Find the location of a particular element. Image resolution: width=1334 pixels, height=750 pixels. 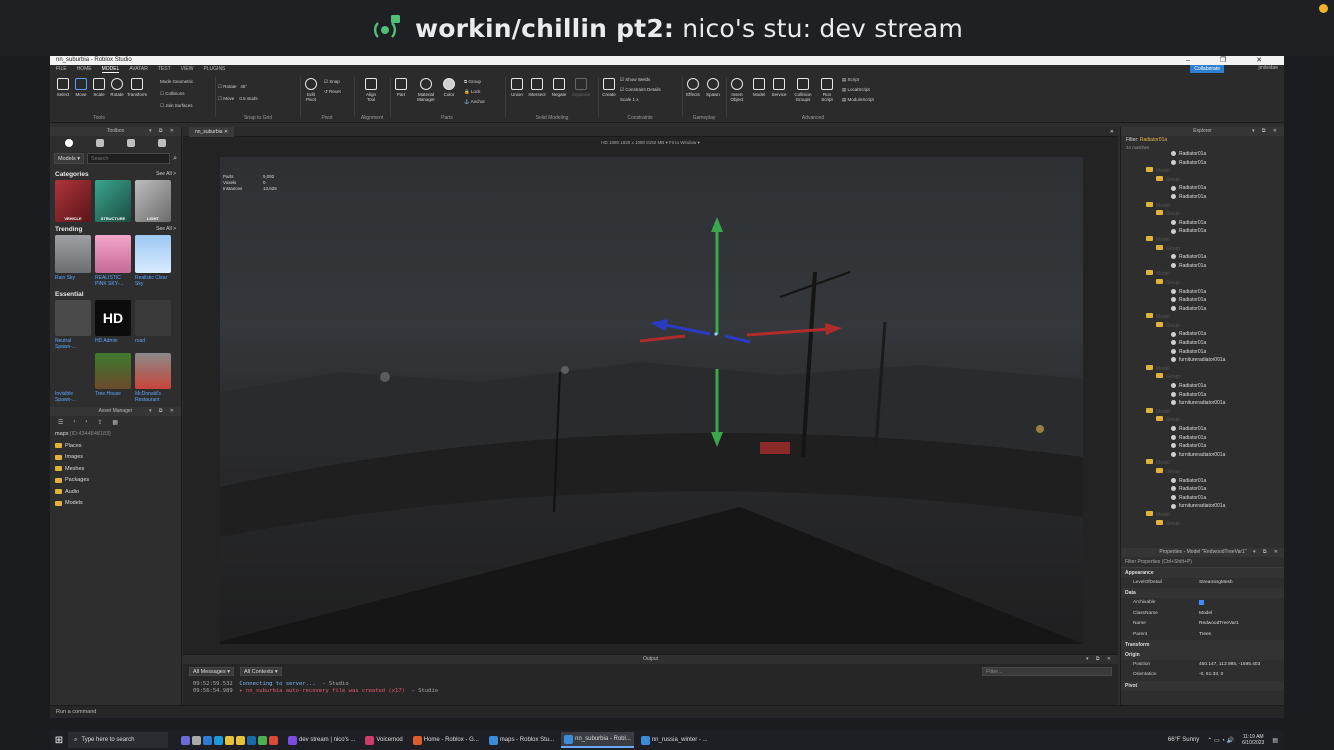

check-icon is located at coordinates (262, 740).